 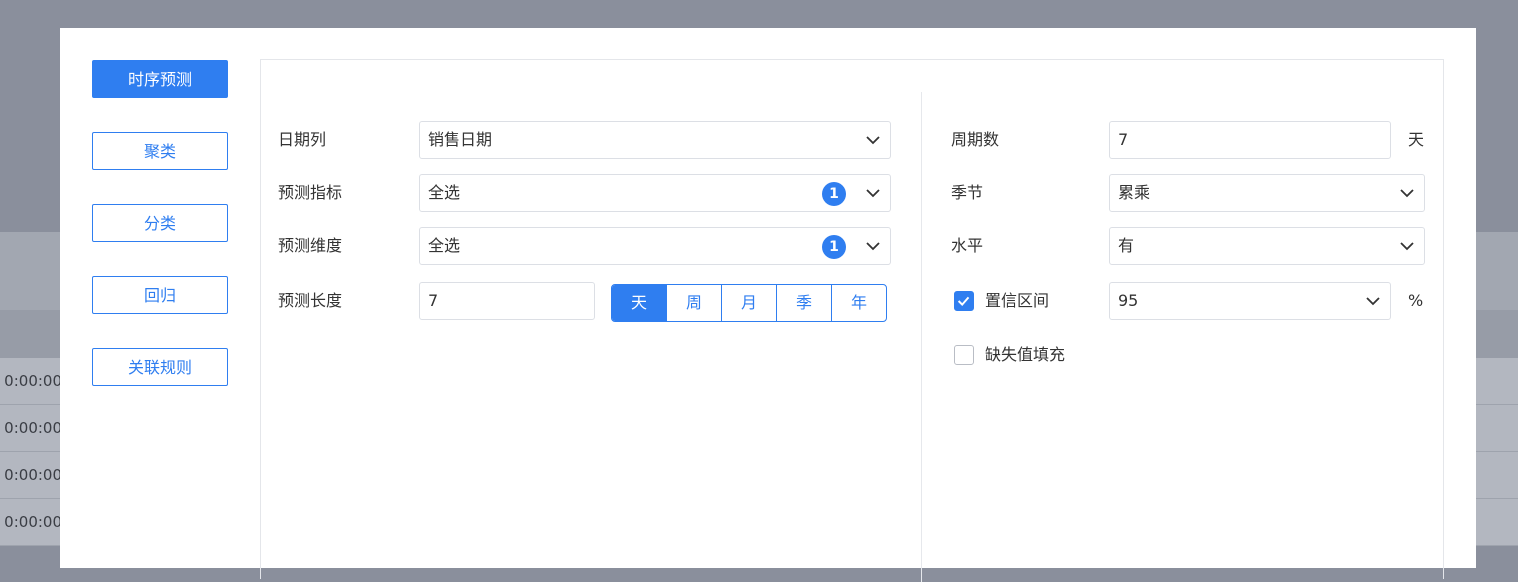 I want to click on unit-day-option: 天, so click(x=639, y=303).